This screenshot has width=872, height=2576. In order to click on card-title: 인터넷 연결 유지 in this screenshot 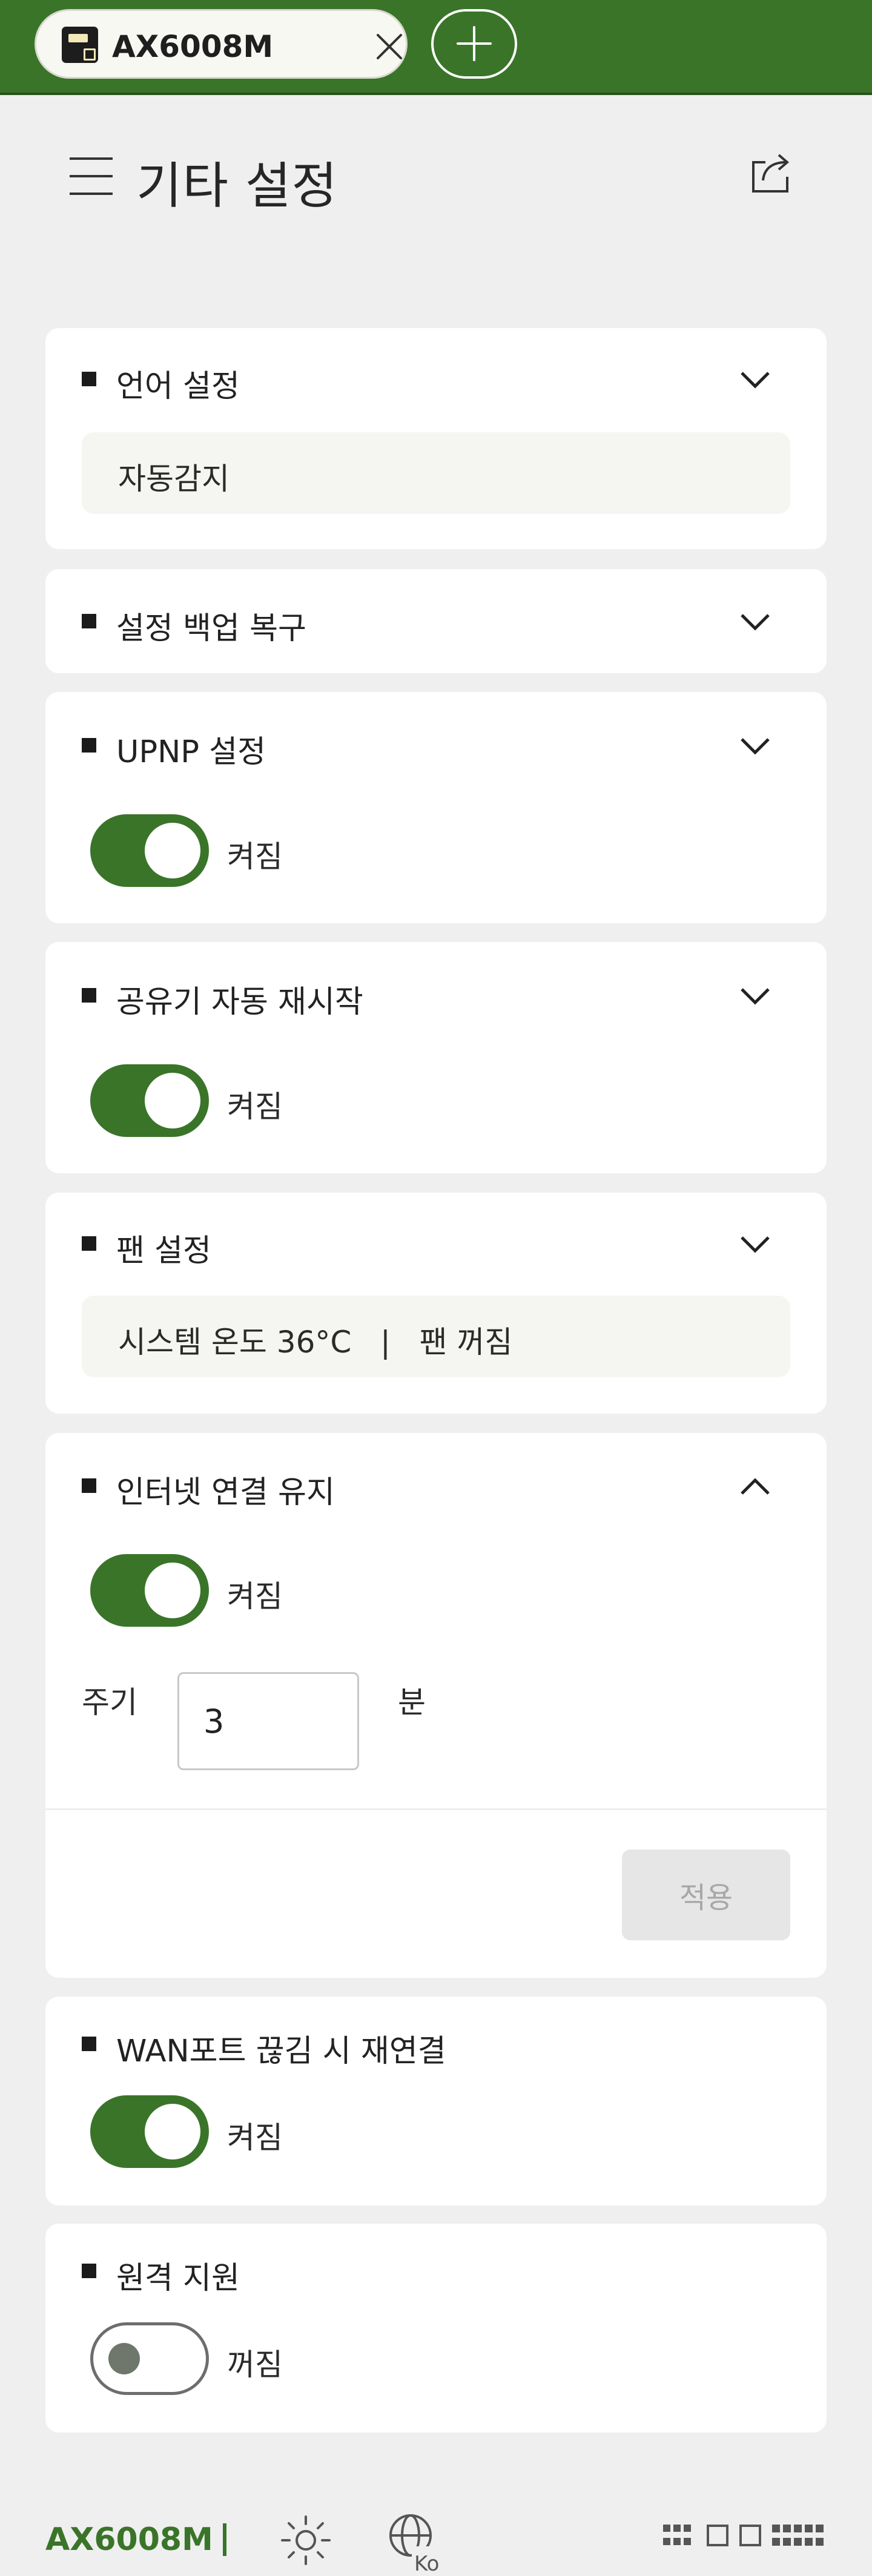, I will do `click(225, 1492)`.